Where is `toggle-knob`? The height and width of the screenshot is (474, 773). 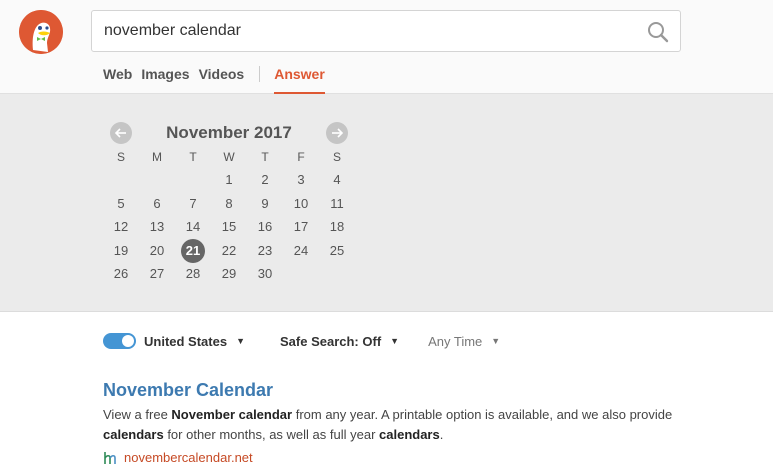
toggle-knob is located at coordinates (128, 341).